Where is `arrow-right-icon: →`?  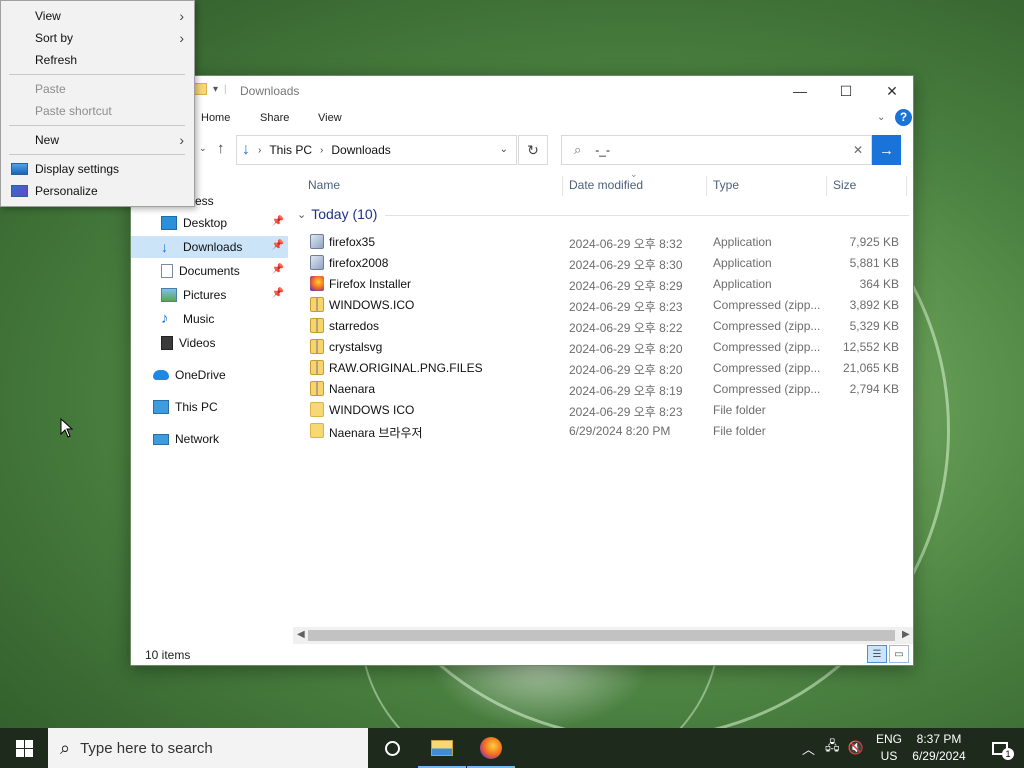 arrow-right-icon: → is located at coordinates (886, 150).